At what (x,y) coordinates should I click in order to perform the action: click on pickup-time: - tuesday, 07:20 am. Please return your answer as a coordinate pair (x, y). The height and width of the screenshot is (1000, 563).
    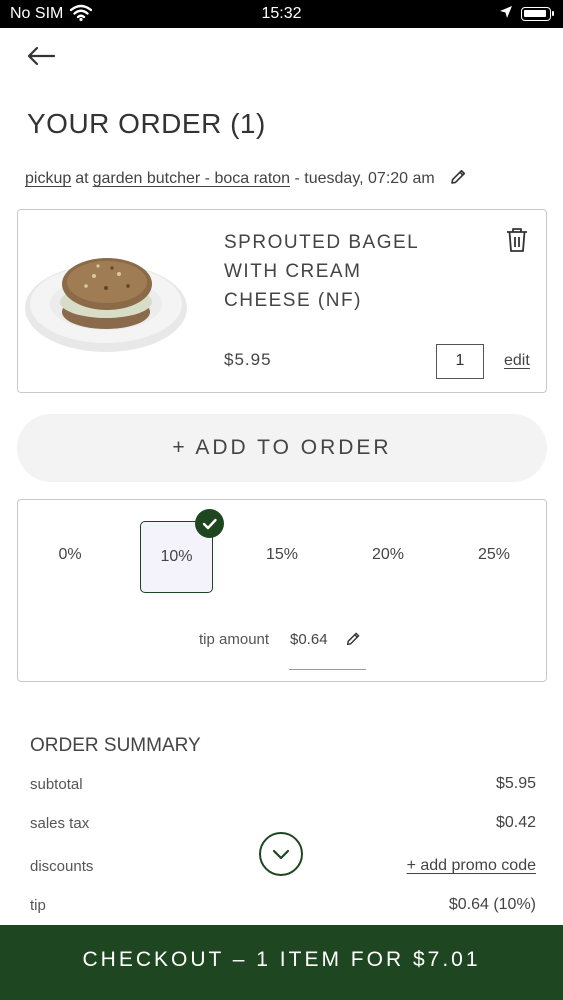
    Looking at the image, I should click on (364, 178).